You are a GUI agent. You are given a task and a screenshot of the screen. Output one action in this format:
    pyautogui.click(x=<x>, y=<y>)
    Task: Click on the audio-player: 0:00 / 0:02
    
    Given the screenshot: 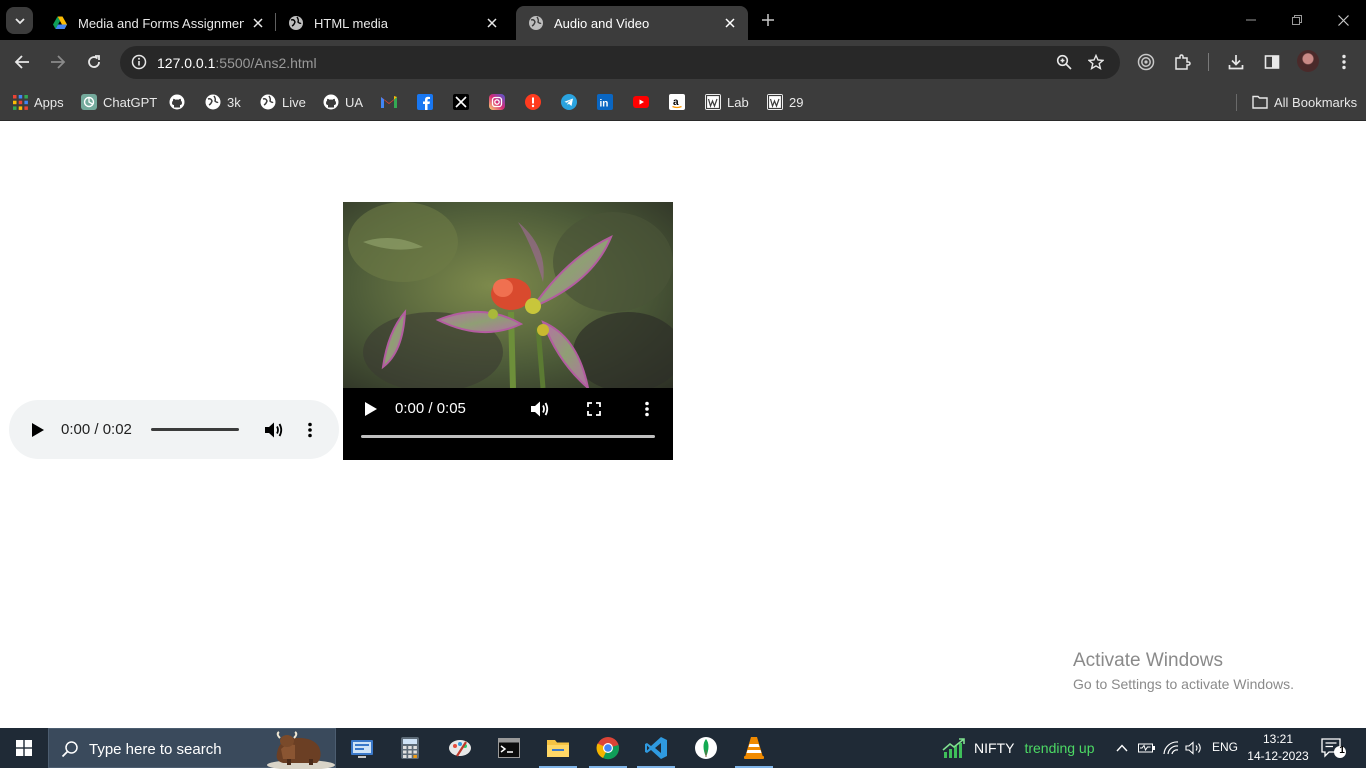 What is the action you would take?
    pyautogui.click(x=174, y=429)
    